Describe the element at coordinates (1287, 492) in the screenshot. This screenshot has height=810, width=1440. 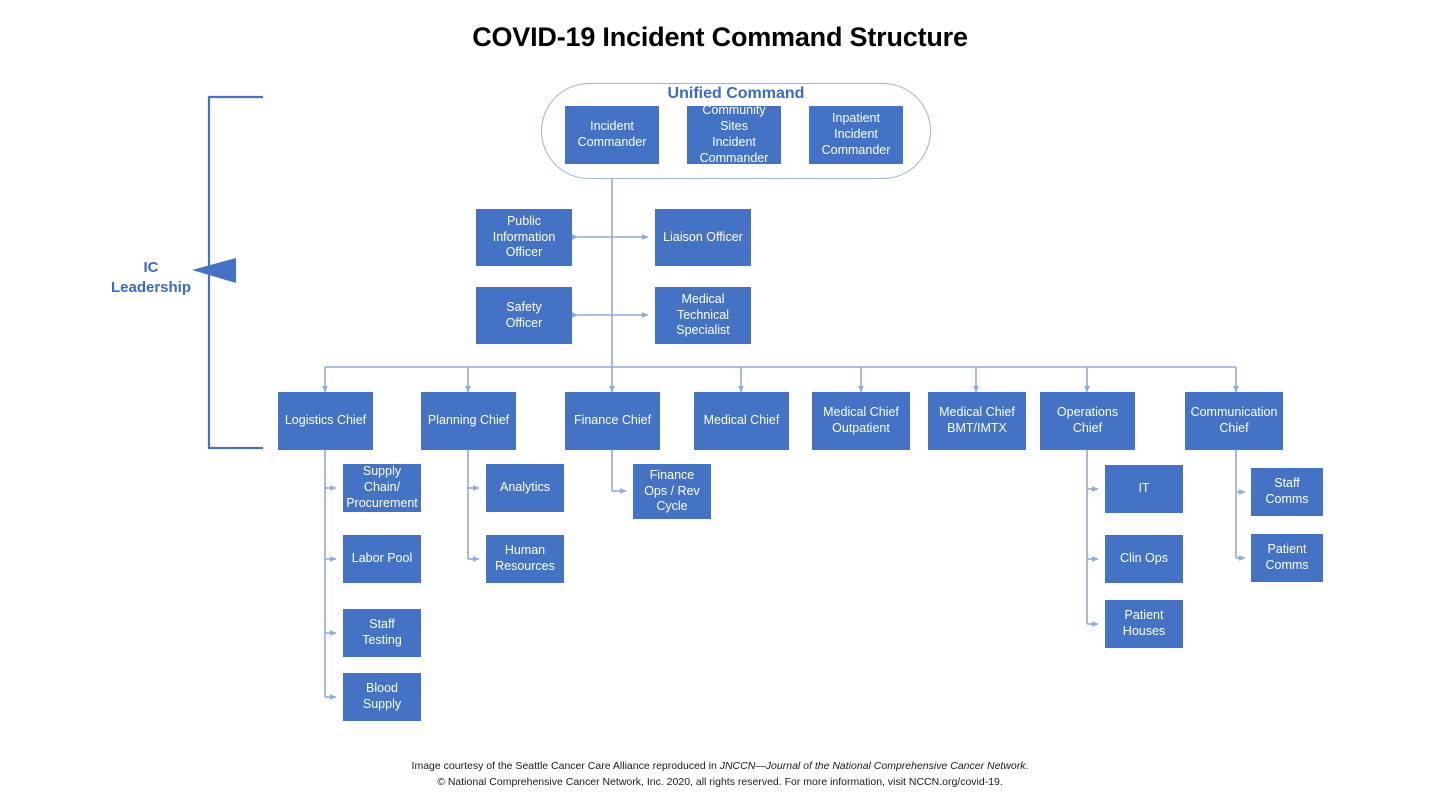
I see `node-staff-comms: Staff Comms` at that location.